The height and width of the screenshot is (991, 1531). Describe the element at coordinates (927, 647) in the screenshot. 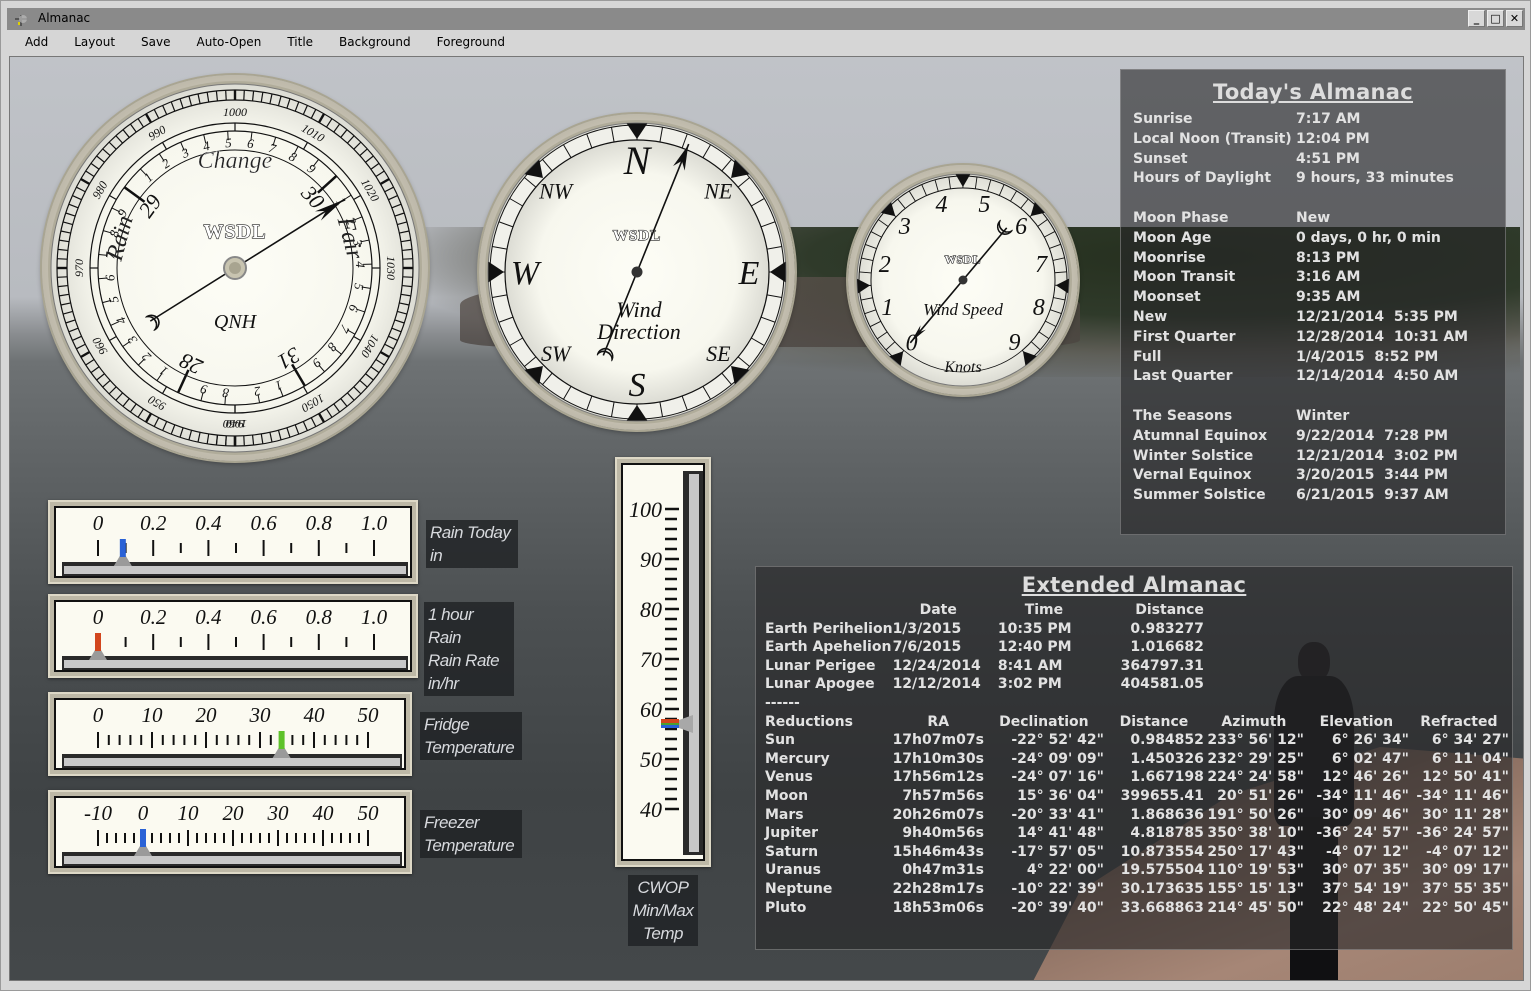

I see `table-cell: 7/6/2015` at that location.